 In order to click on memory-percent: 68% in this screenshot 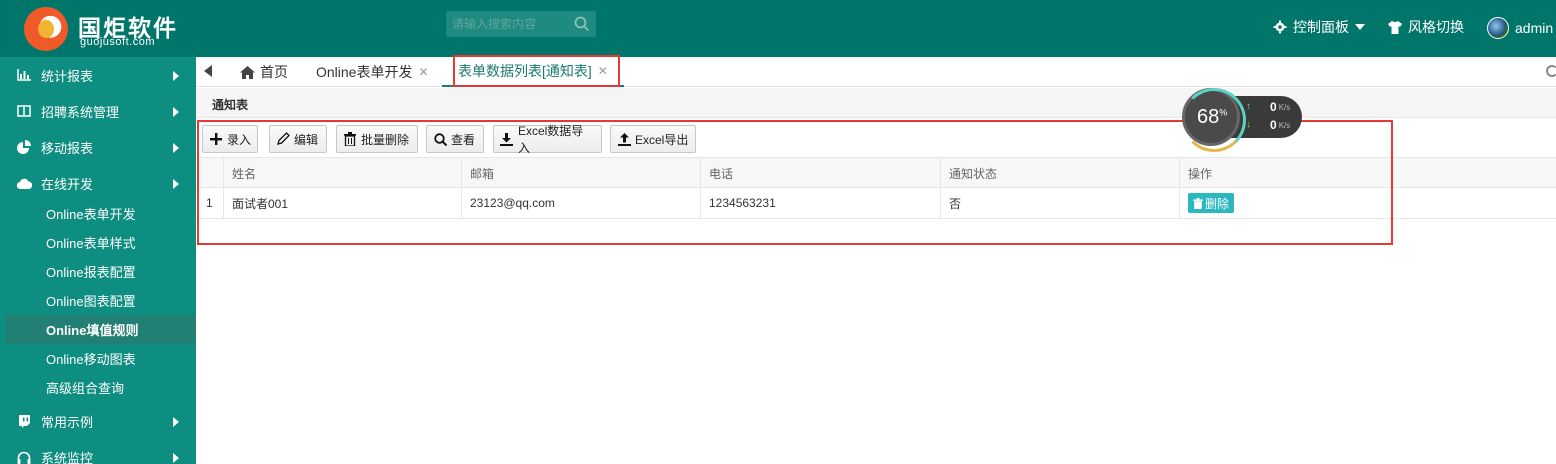, I will do `click(1212, 117)`.